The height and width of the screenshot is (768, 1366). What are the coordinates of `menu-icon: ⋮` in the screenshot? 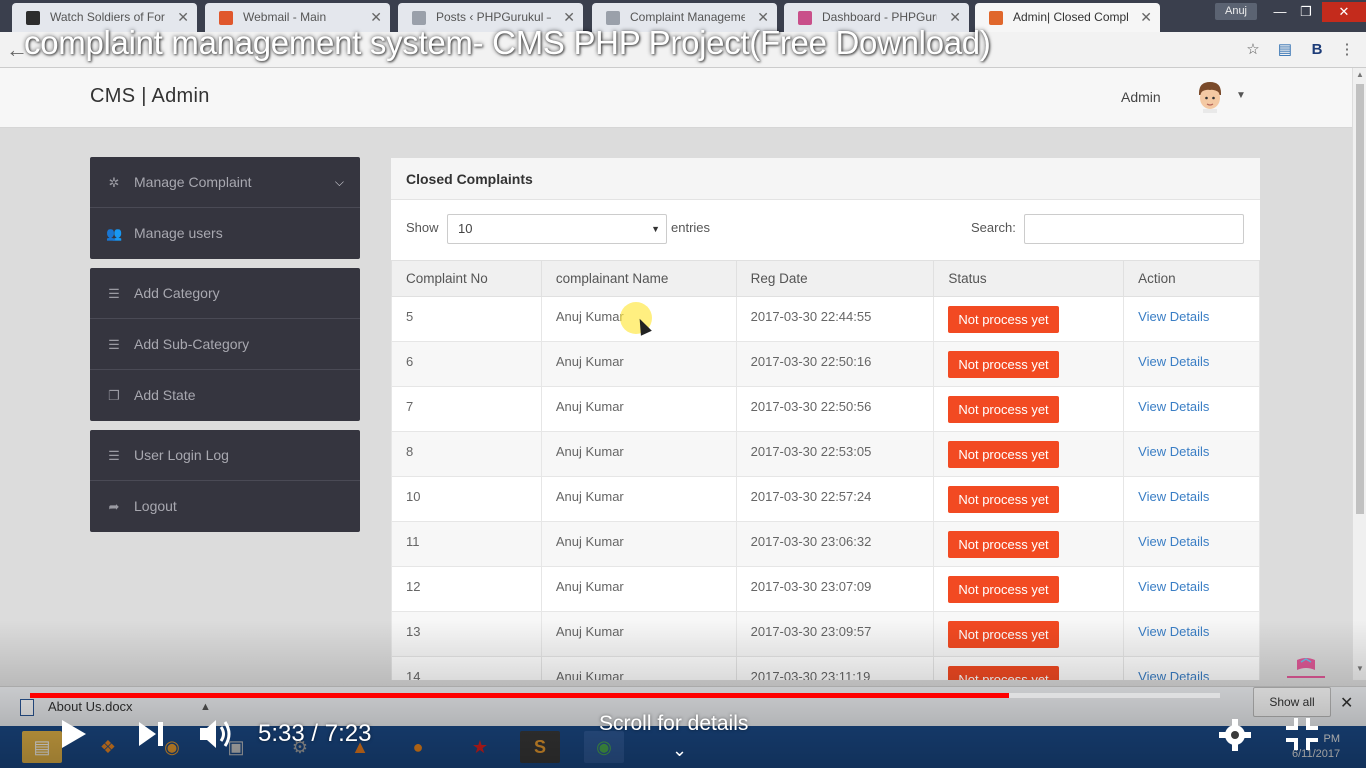 It's located at (1347, 50).